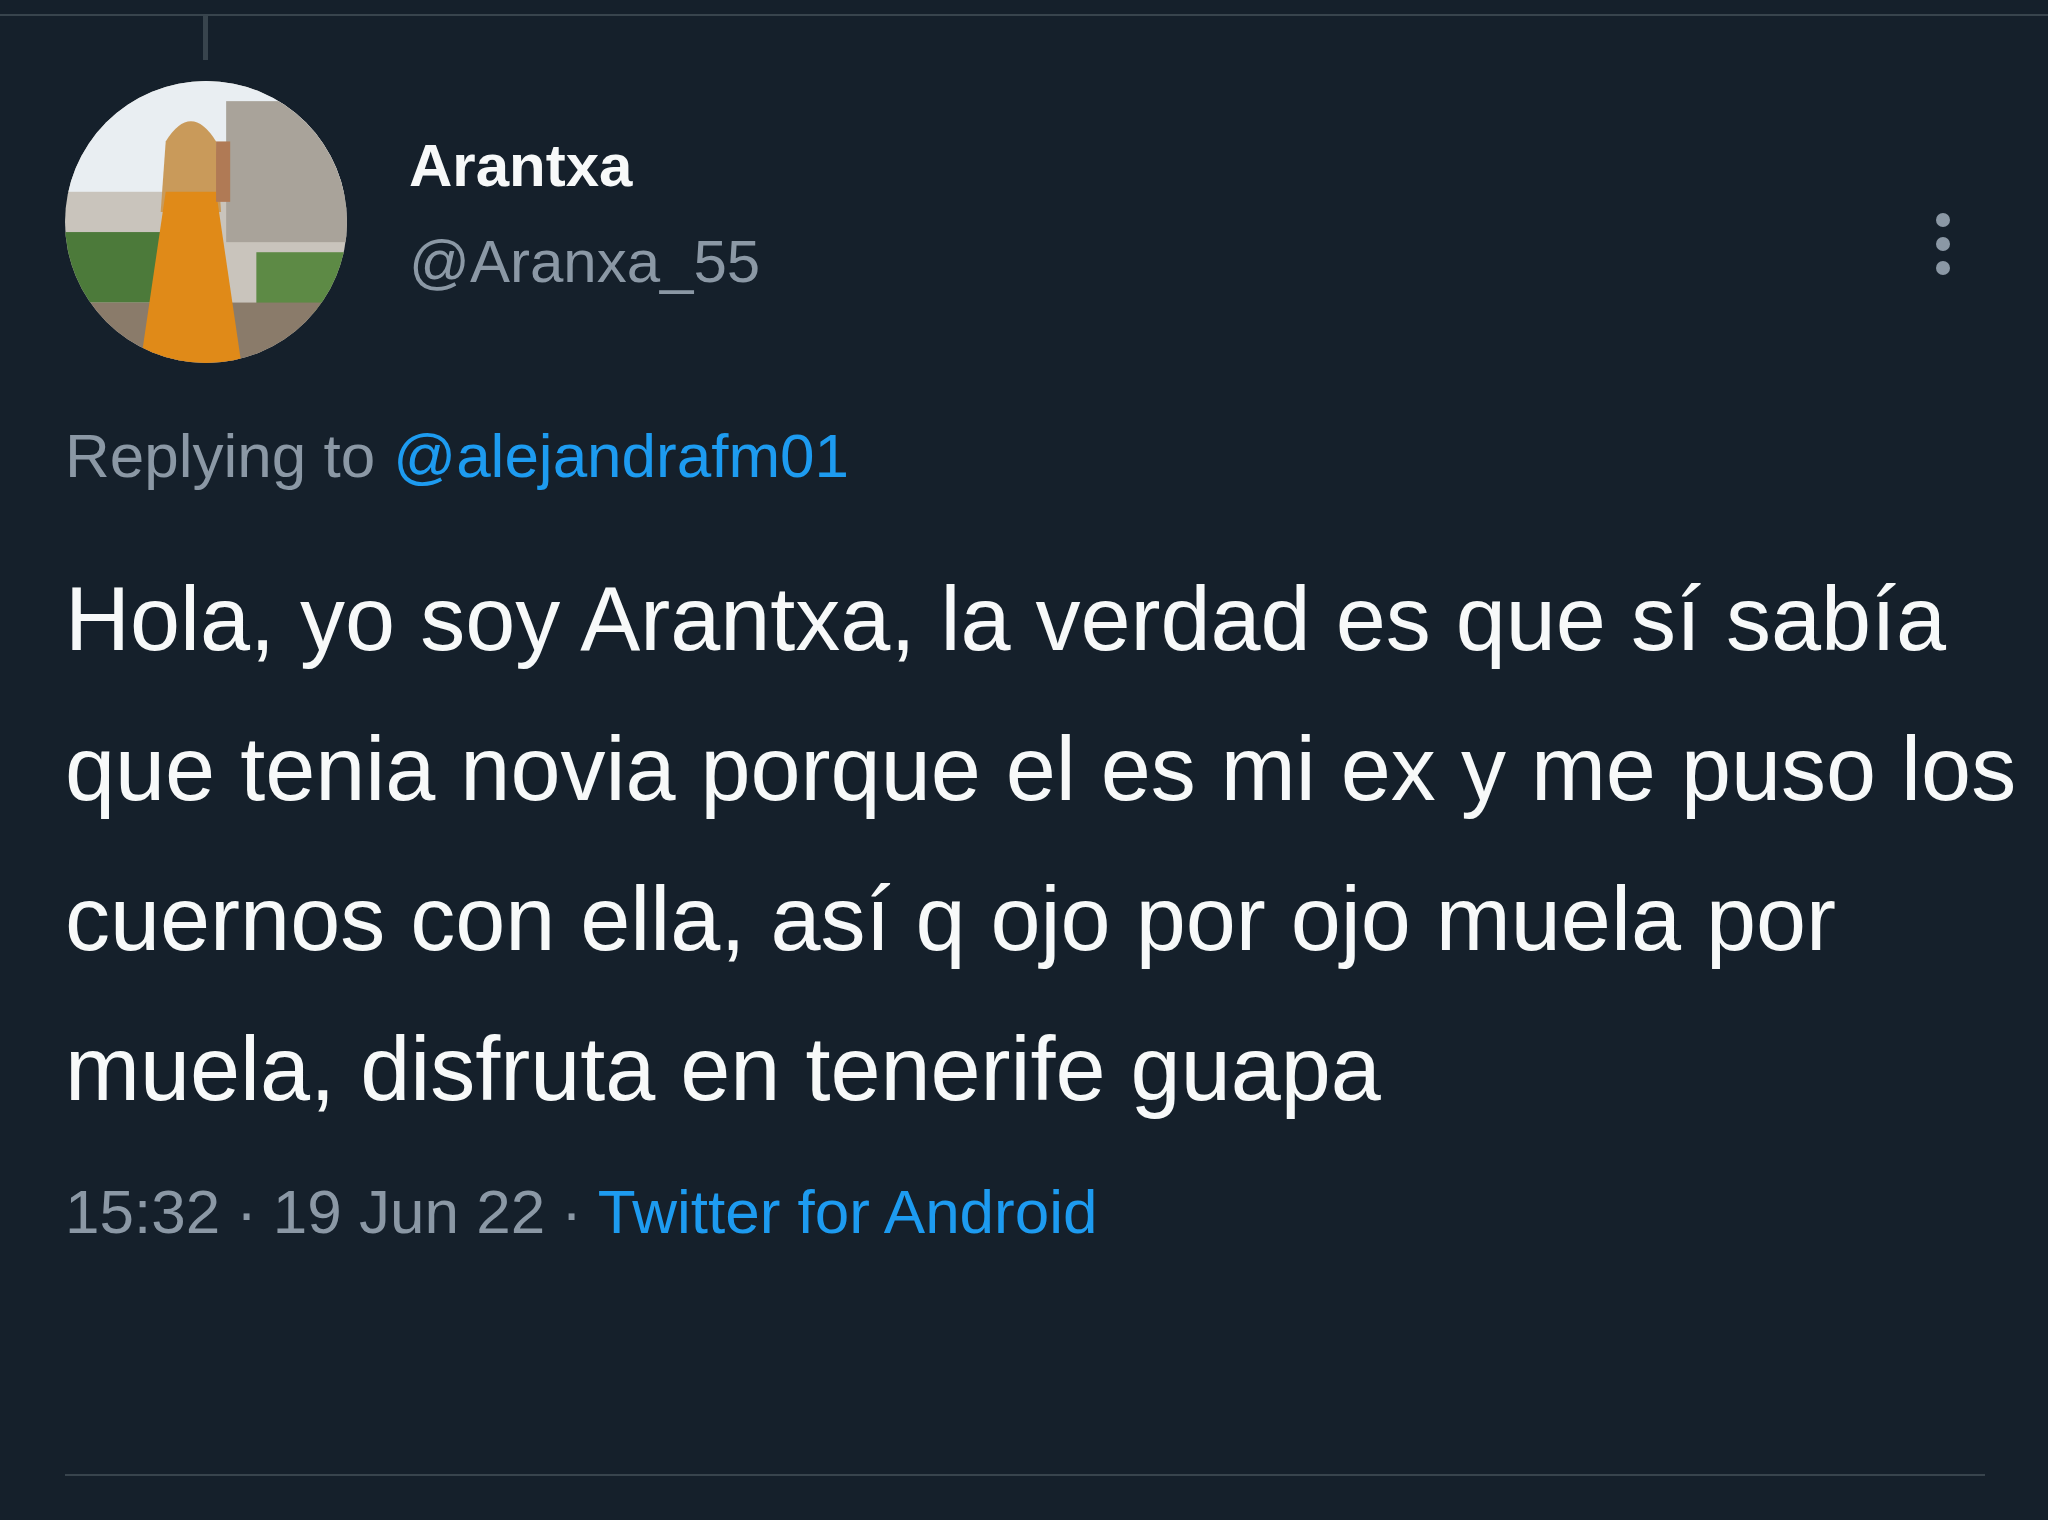  I want to click on replying-label: Replying to, so click(220, 456).